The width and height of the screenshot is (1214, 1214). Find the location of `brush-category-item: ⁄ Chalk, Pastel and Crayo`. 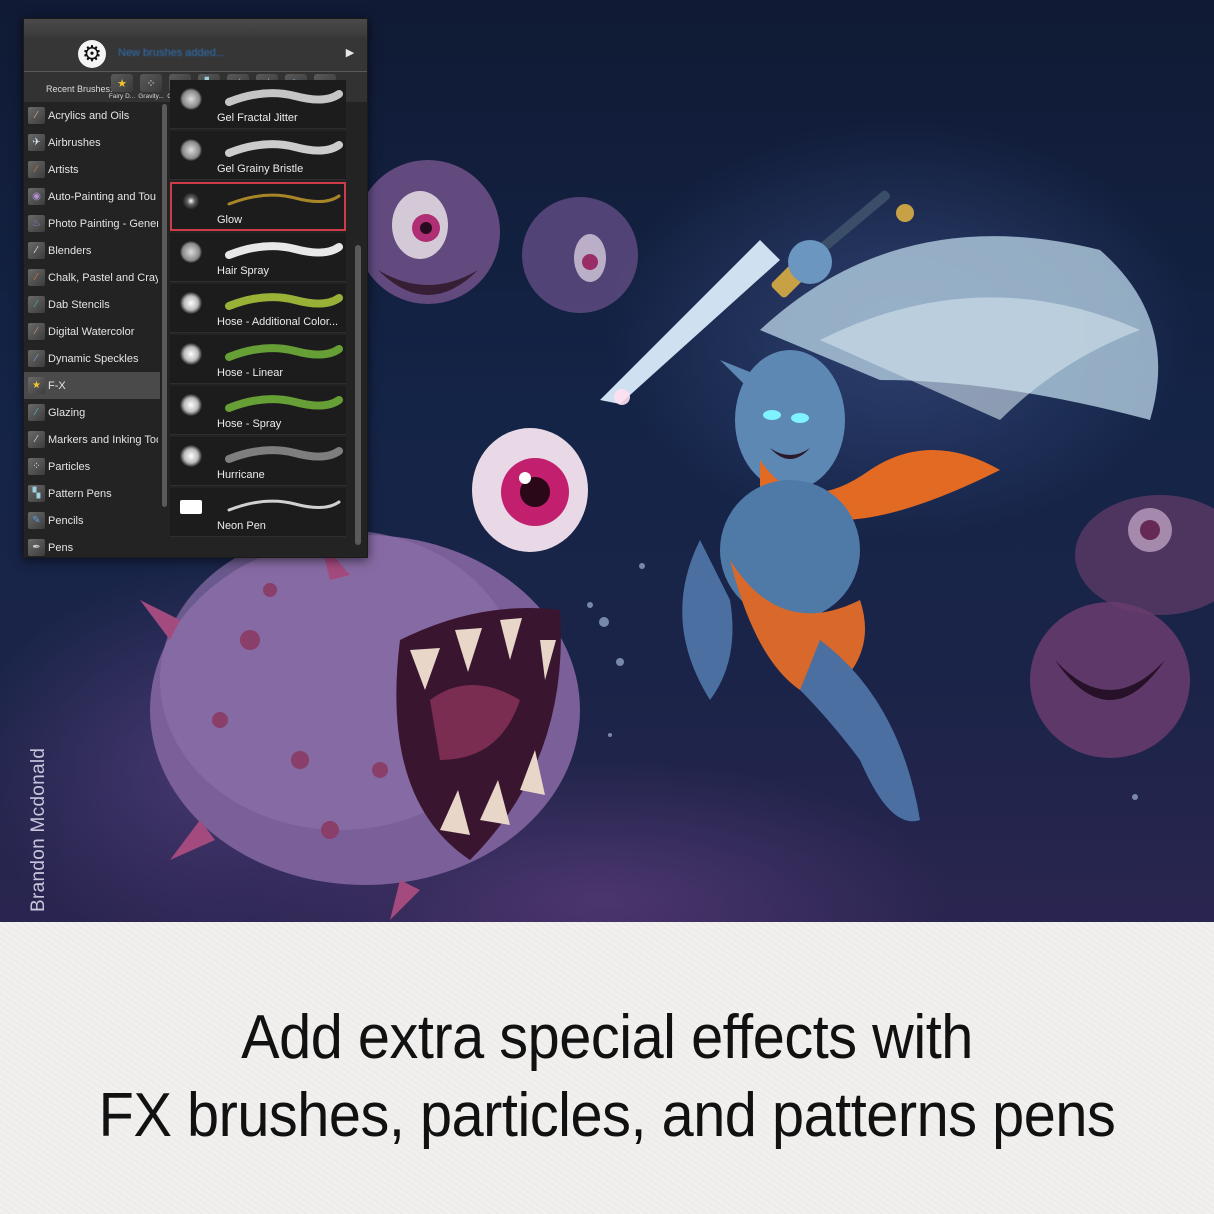

brush-category-item: ⁄ Chalk, Pastel and Crayo is located at coordinates (92, 277).